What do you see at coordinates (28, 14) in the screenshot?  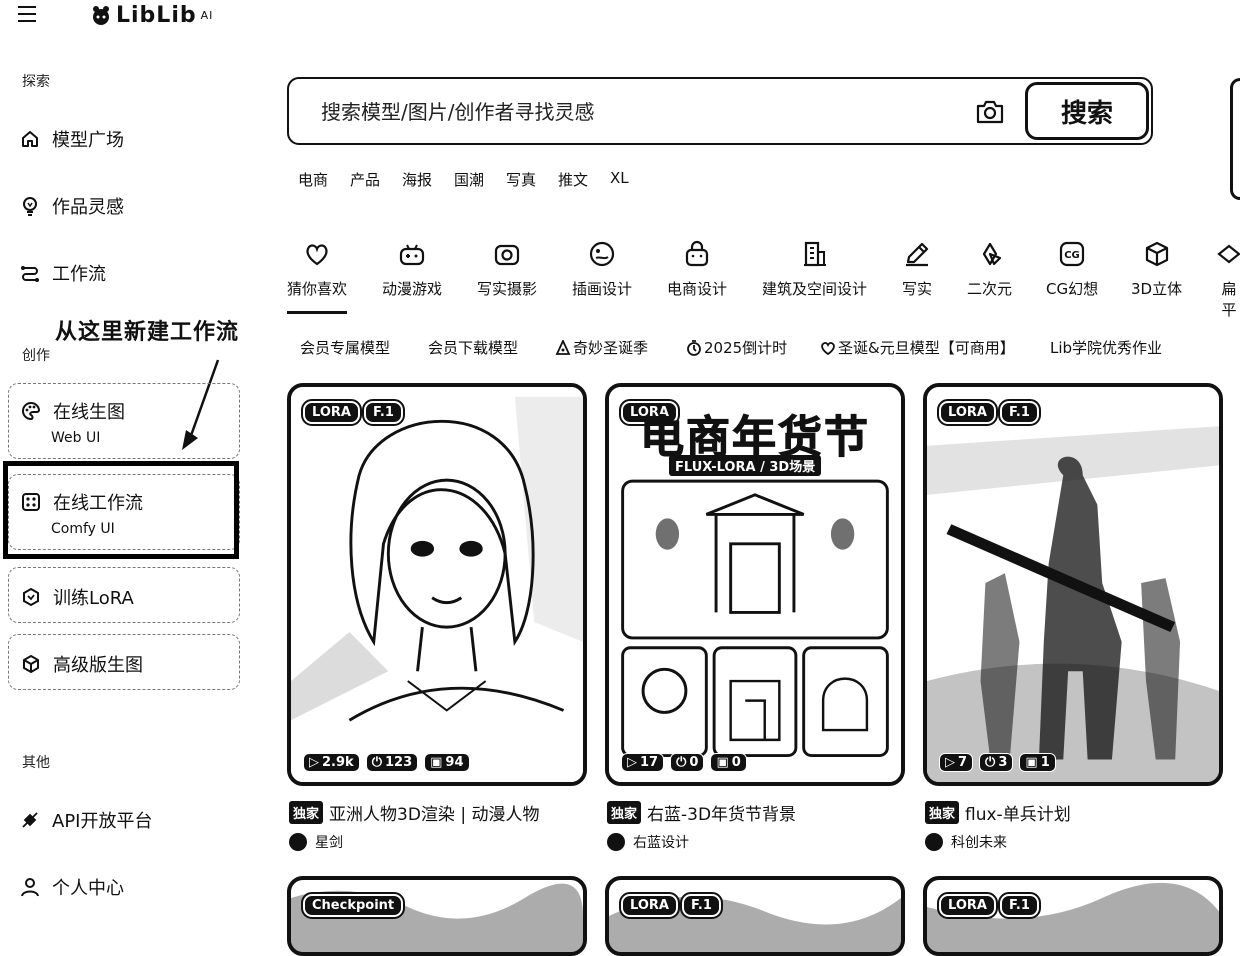 I see `menu-icon` at bounding box center [28, 14].